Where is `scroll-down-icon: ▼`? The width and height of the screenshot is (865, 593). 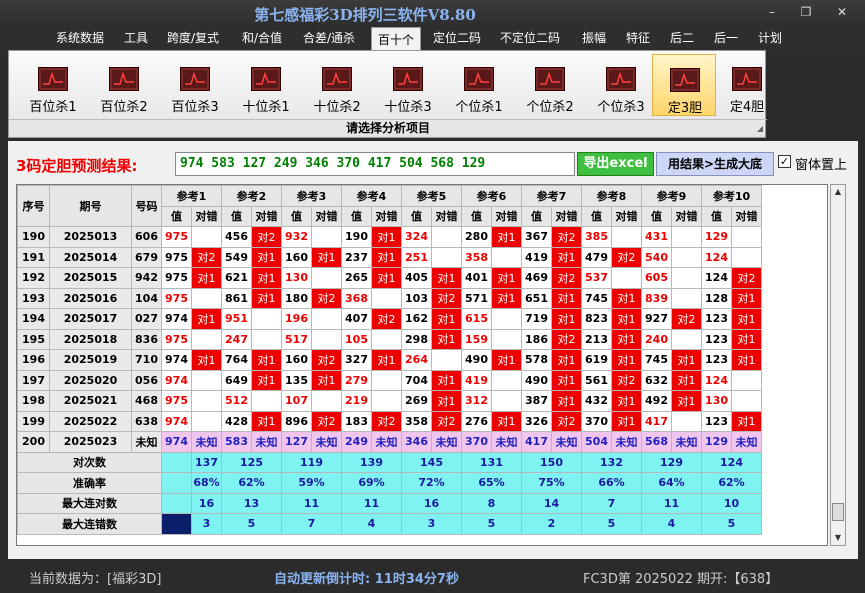
scroll-down-icon: ▼ is located at coordinates (838, 538).